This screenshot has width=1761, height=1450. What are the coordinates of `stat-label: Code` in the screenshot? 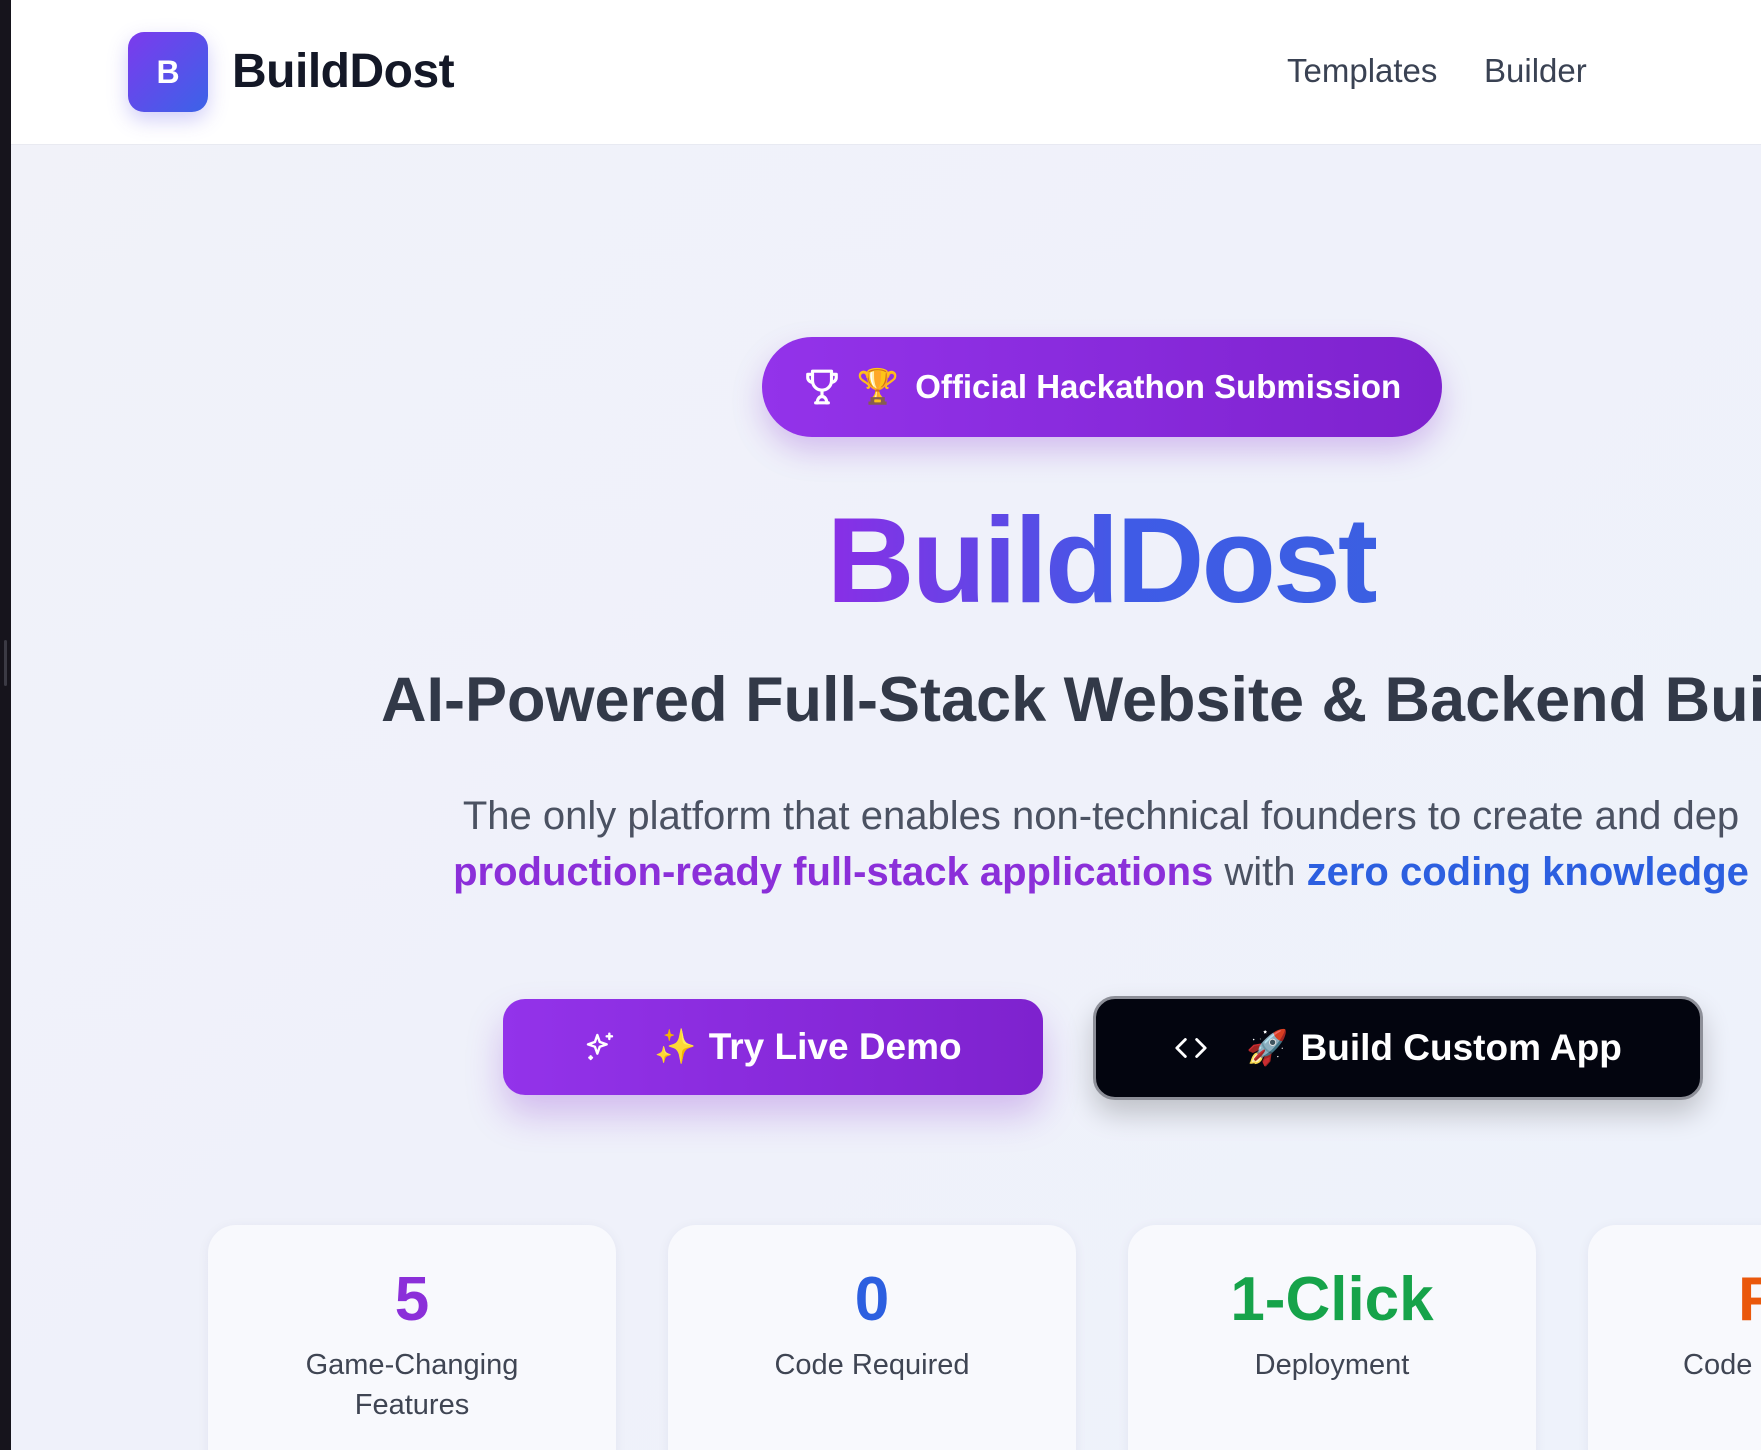 It's located at (1717, 1365).